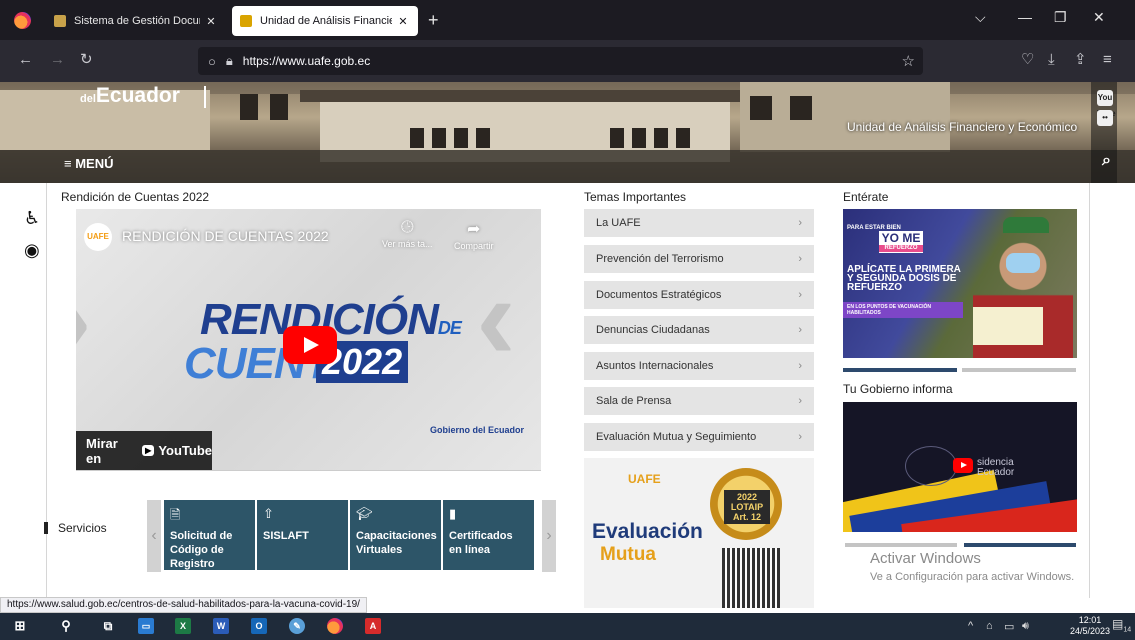 Image resolution: width=1135 pixels, height=640 pixels. I want to click on menu-button: ≡ MENÚ, so click(88, 163).